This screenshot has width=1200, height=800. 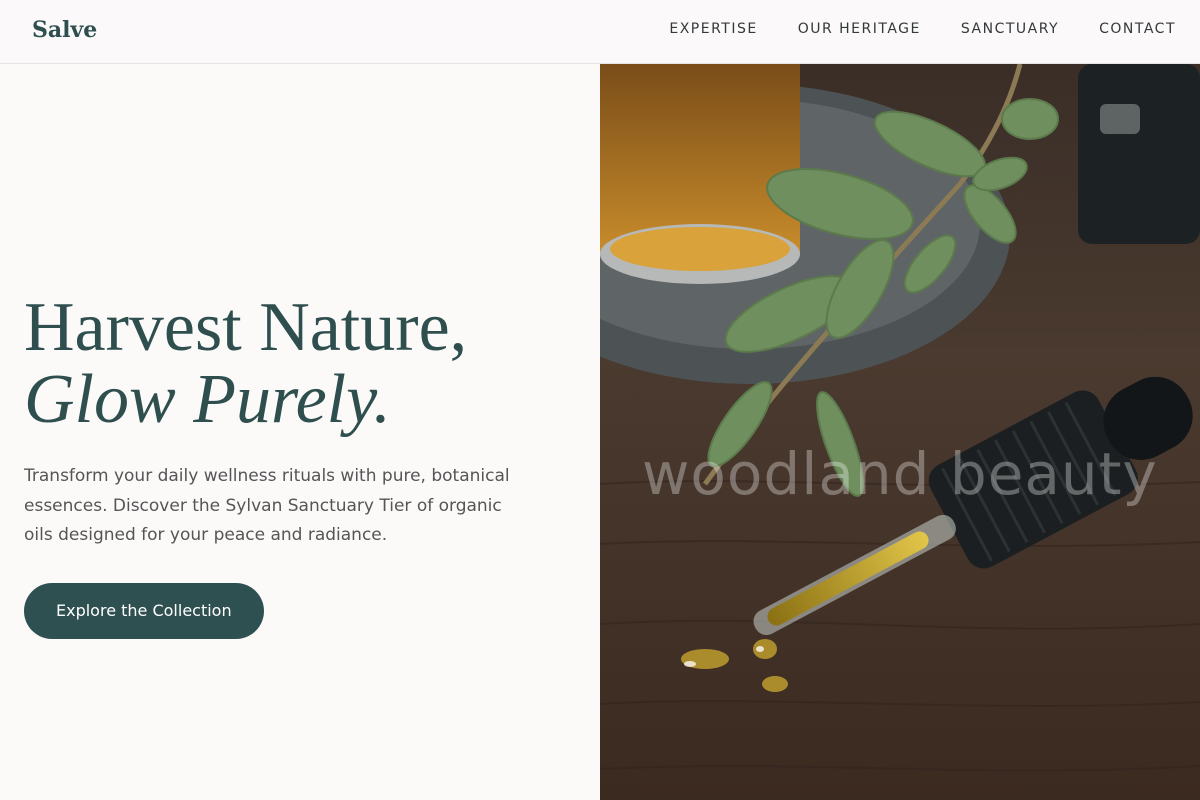 I want to click on brand-logo: Salve, so click(x=64, y=30).